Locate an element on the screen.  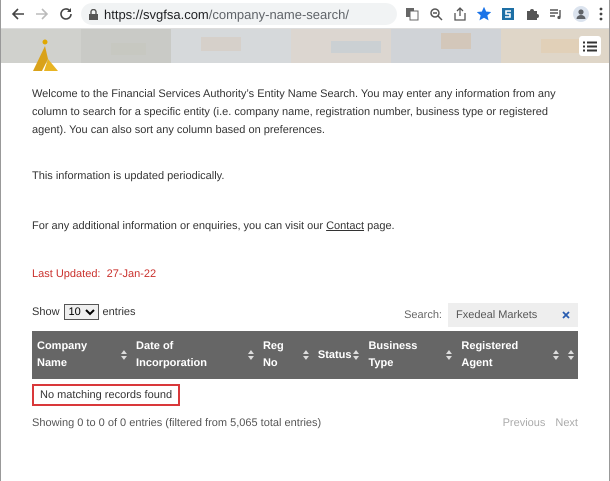
logo-icon is located at coordinates (46, 56).